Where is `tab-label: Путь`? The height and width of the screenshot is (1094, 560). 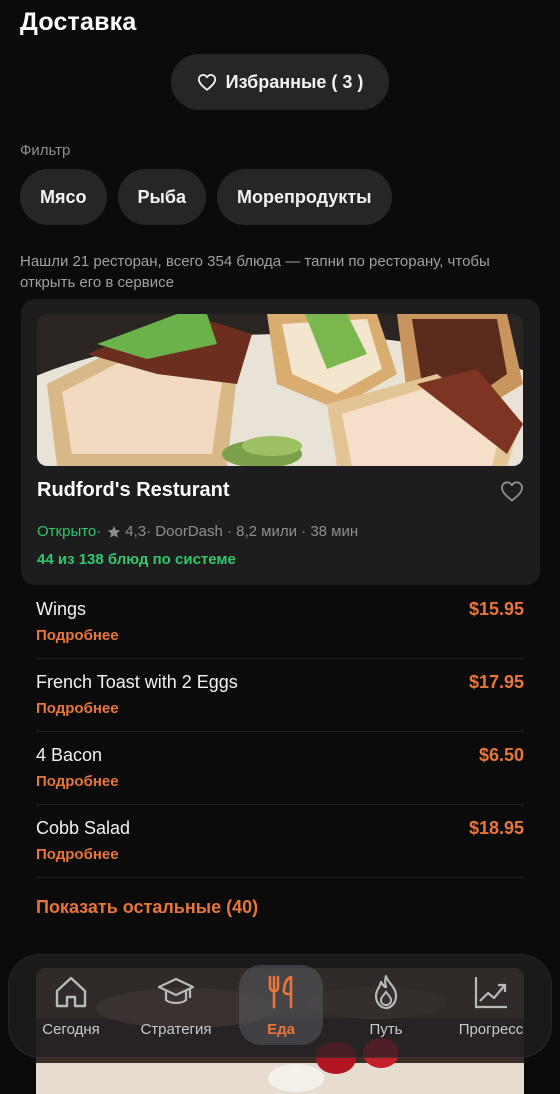 tab-label: Путь is located at coordinates (386, 1029).